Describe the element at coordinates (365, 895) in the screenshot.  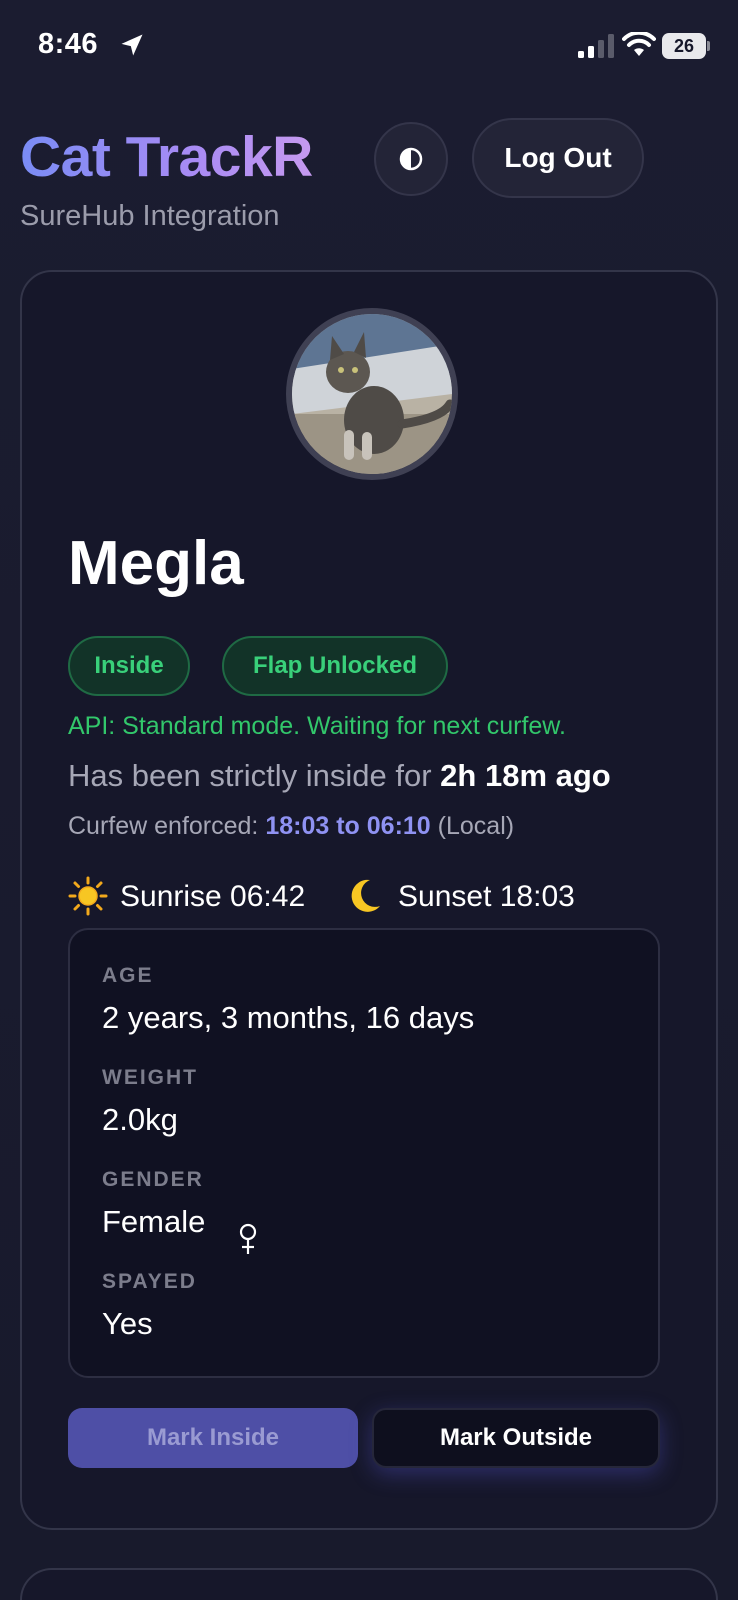
I see `moon-icon` at that location.